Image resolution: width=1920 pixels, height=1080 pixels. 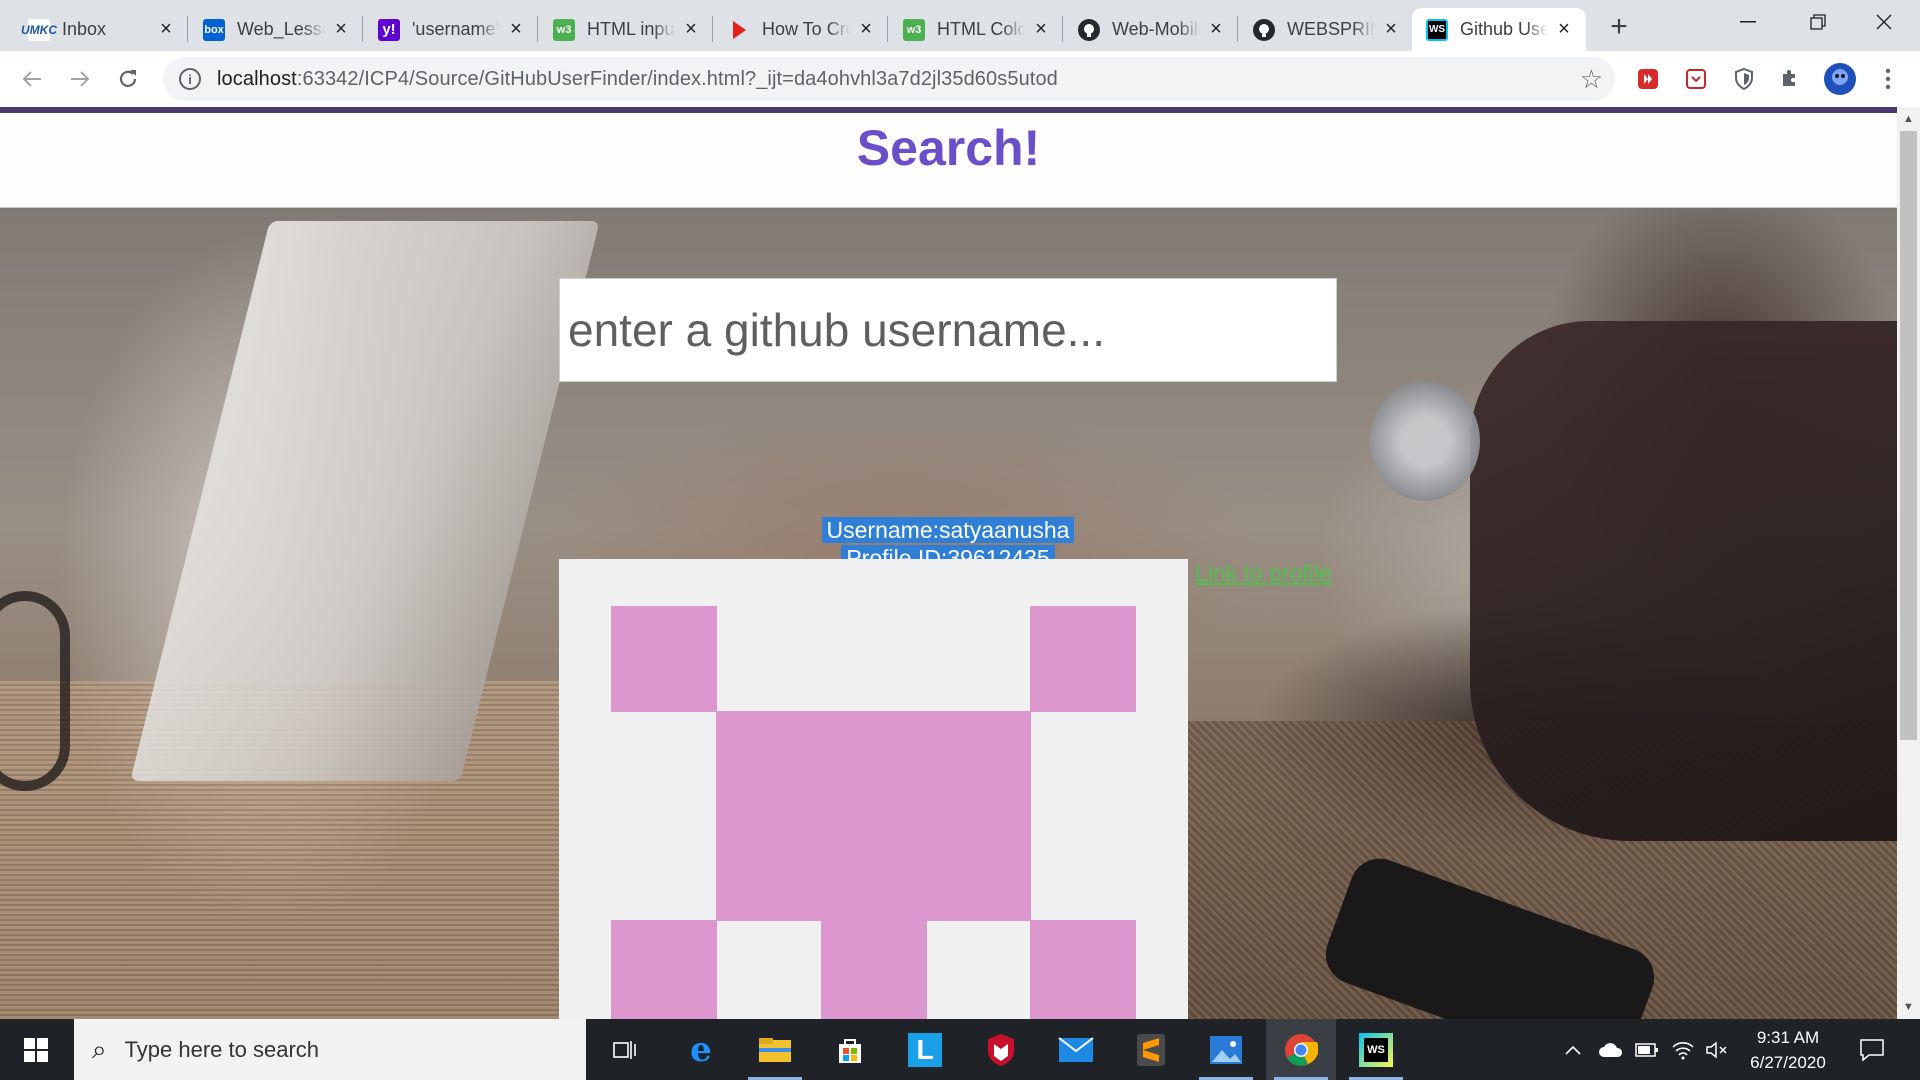 I want to click on back-button, so click(x=32, y=79).